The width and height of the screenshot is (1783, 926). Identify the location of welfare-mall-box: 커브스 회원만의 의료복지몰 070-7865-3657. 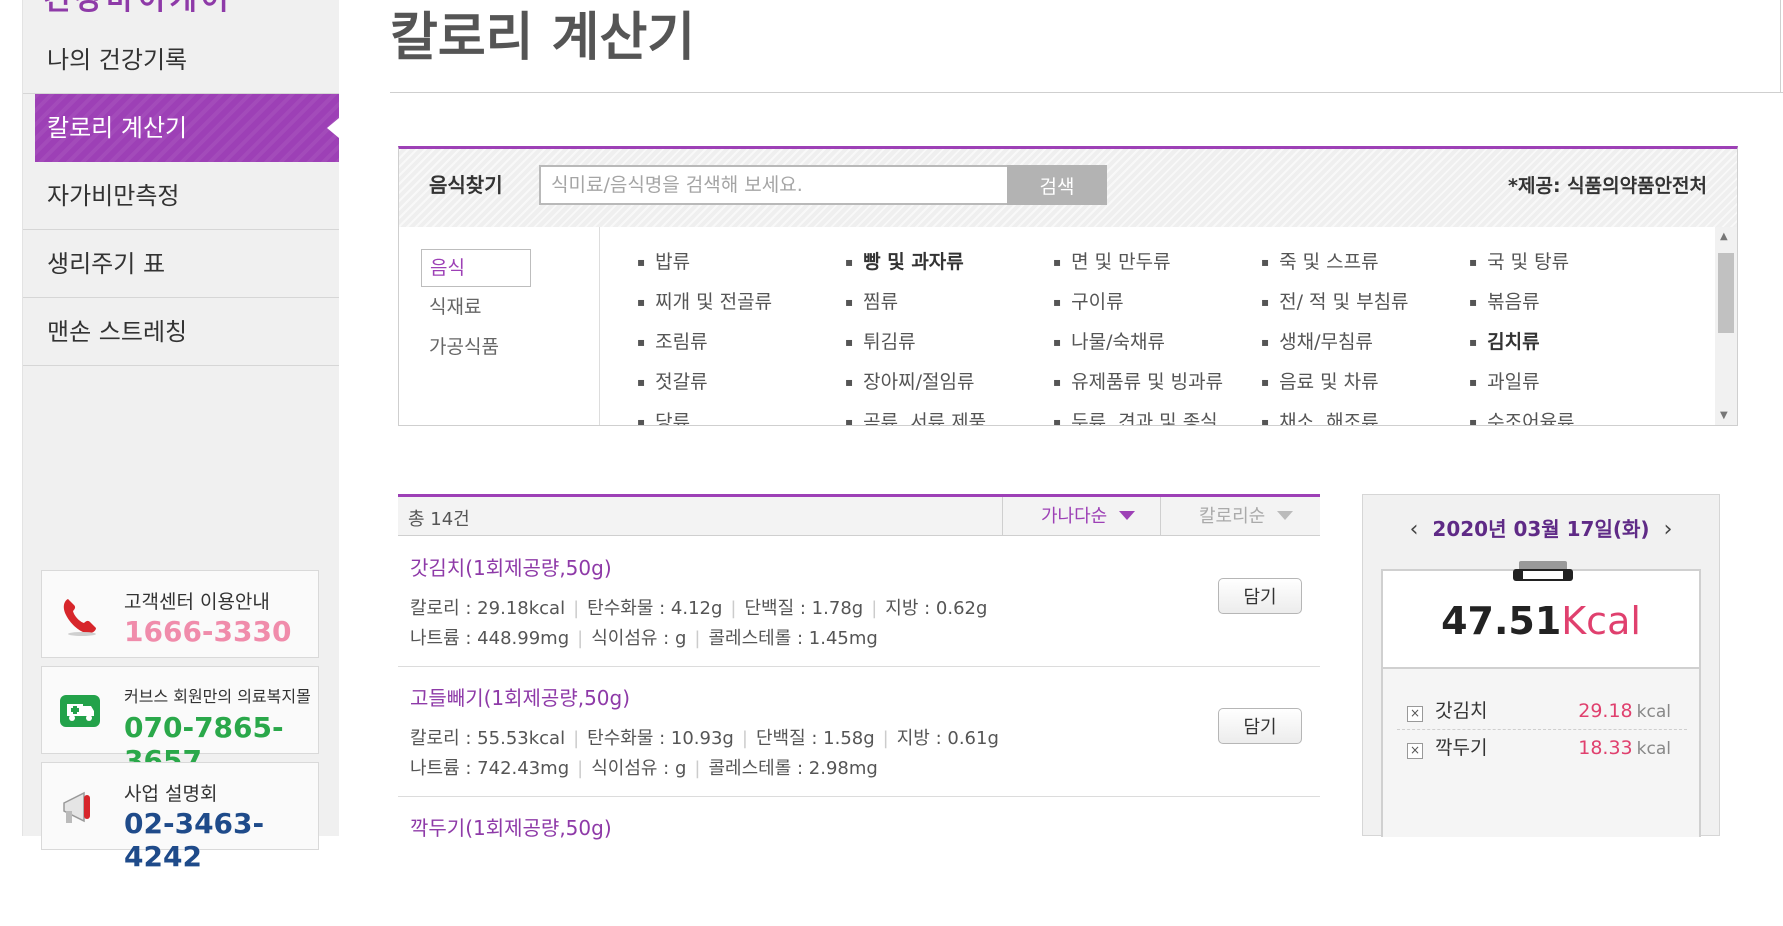
(180, 721).